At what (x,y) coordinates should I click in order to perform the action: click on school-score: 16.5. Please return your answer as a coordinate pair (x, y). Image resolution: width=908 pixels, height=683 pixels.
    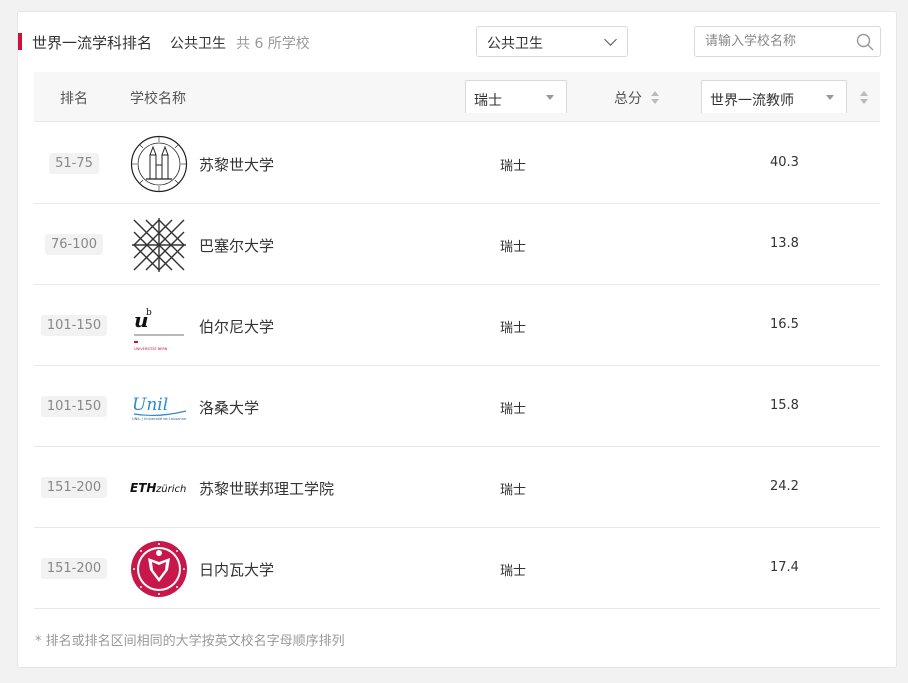
    Looking at the image, I should click on (784, 324).